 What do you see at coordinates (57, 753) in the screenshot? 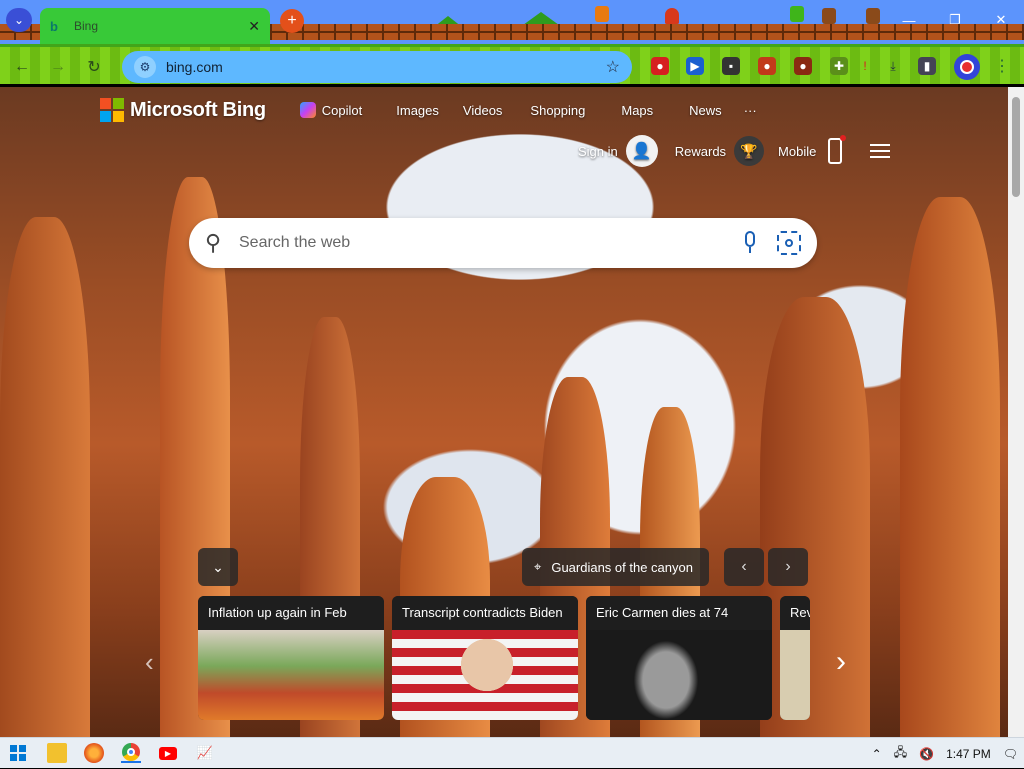
I see `file-explorer-icon` at bounding box center [57, 753].